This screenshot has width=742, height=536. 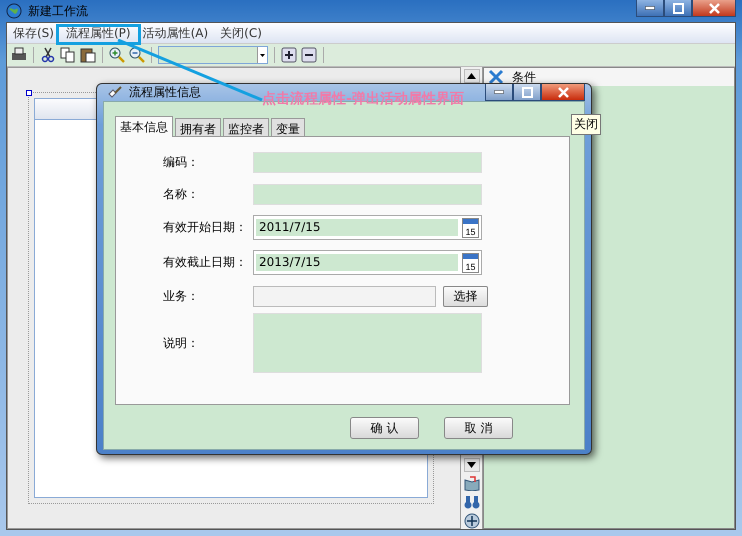 What do you see at coordinates (384, 428) in the screenshot?
I see `confirm-button: 确 认` at bounding box center [384, 428].